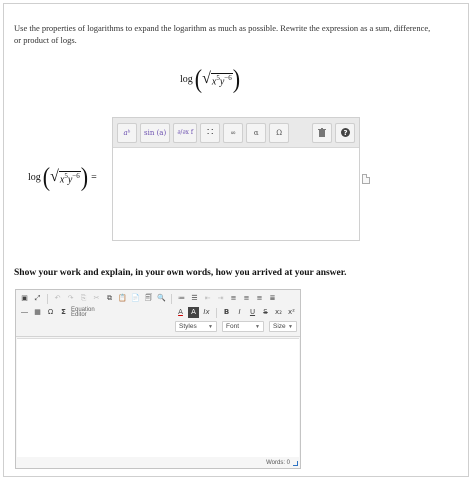 This screenshot has height=481, width=474. What do you see at coordinates (252, 312) in the screenshot?
I see `underline-button: U` at bounding box center [252, 312].